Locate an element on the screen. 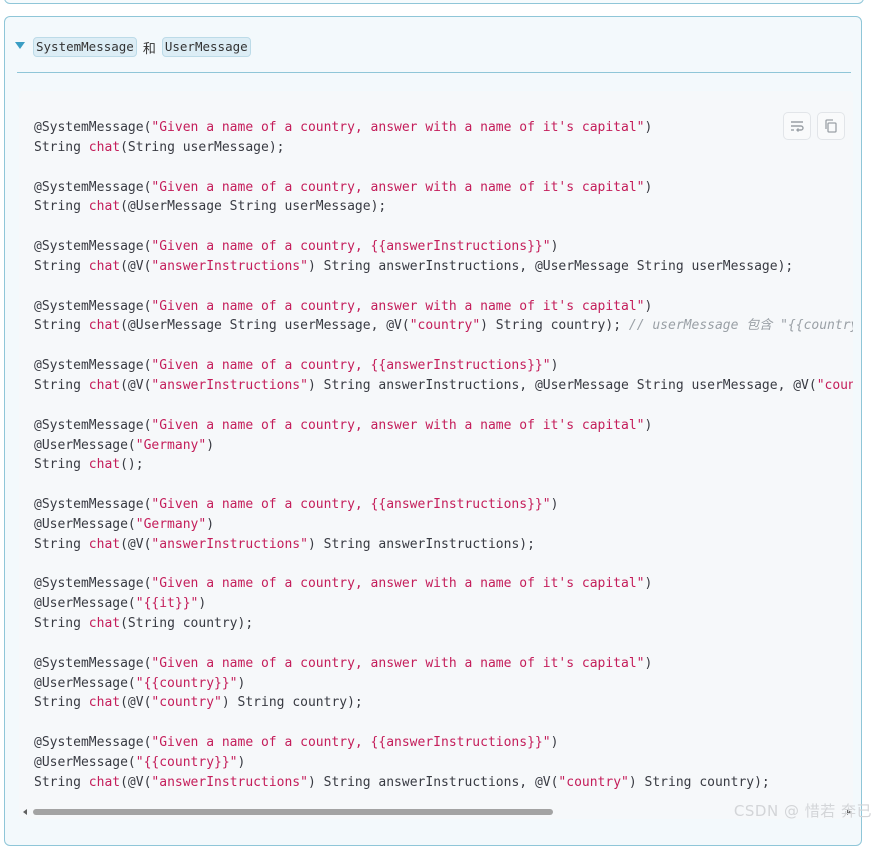  scrollbar-thumb is located at coordinates (293, 812).